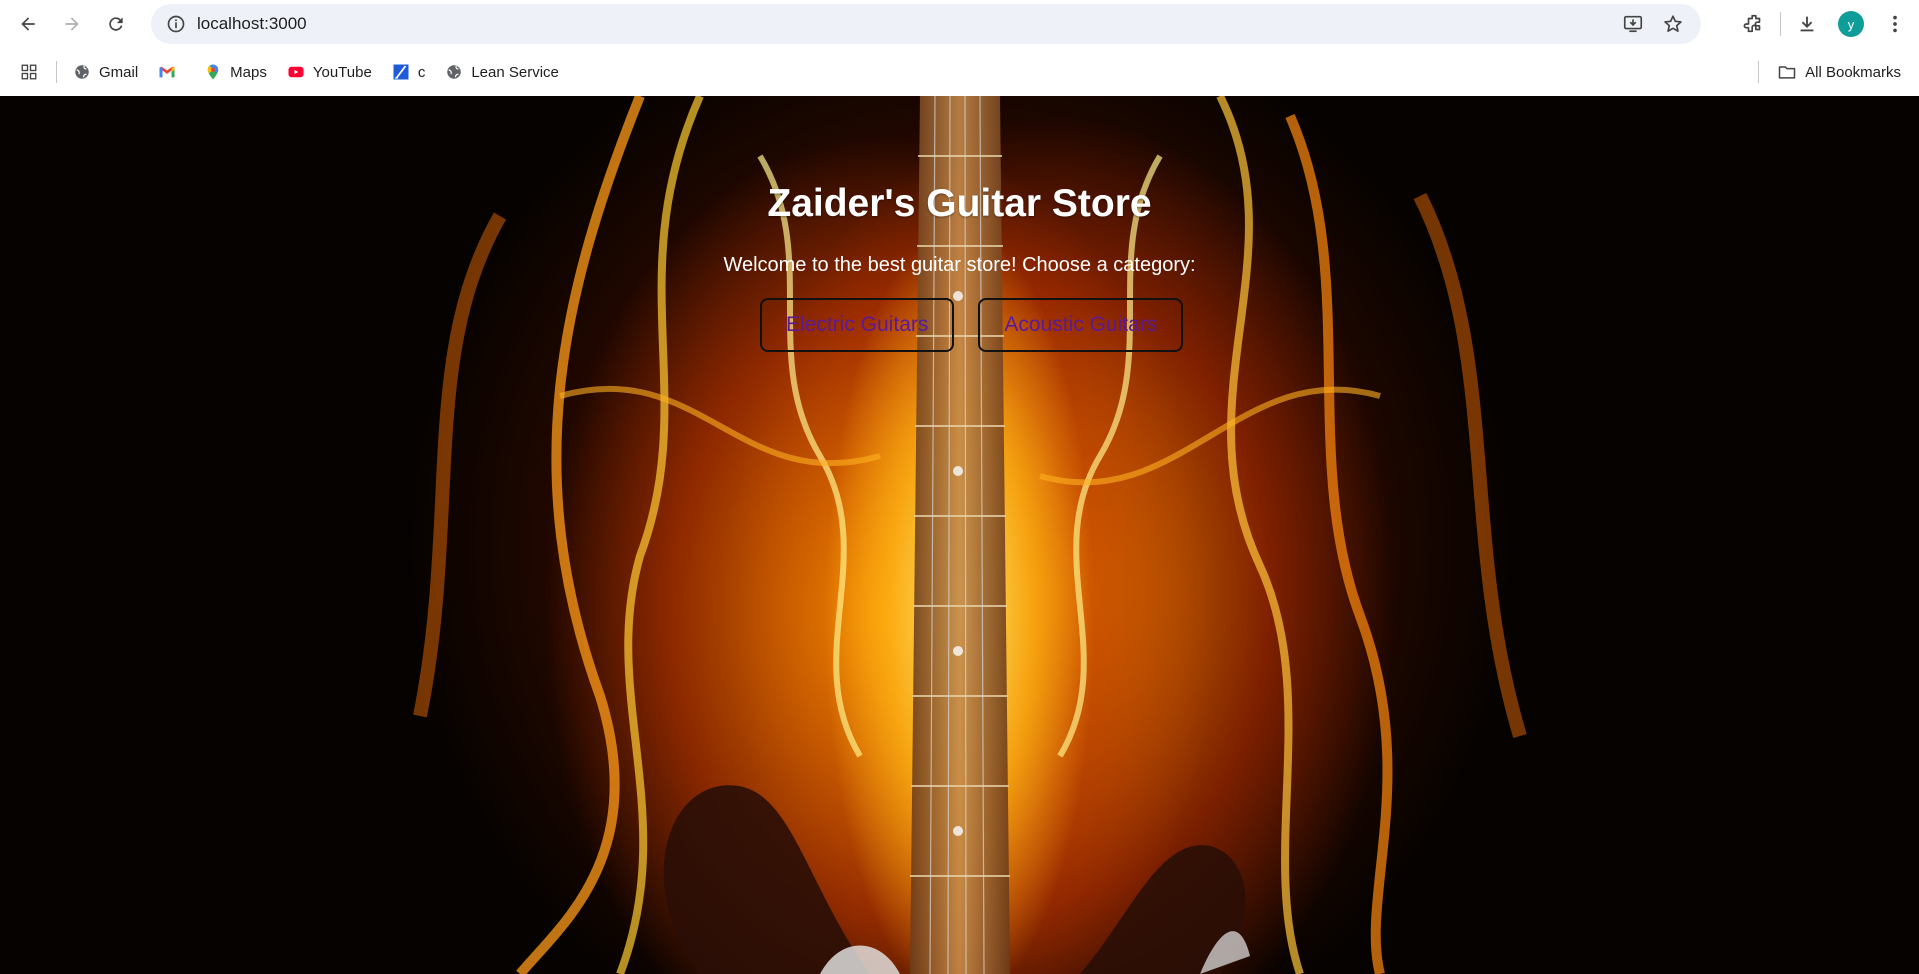  What do you see at coordinates (401, 72) in the screenshot?
I see `bookmark-c-icon` at bounding box center [401, 72].